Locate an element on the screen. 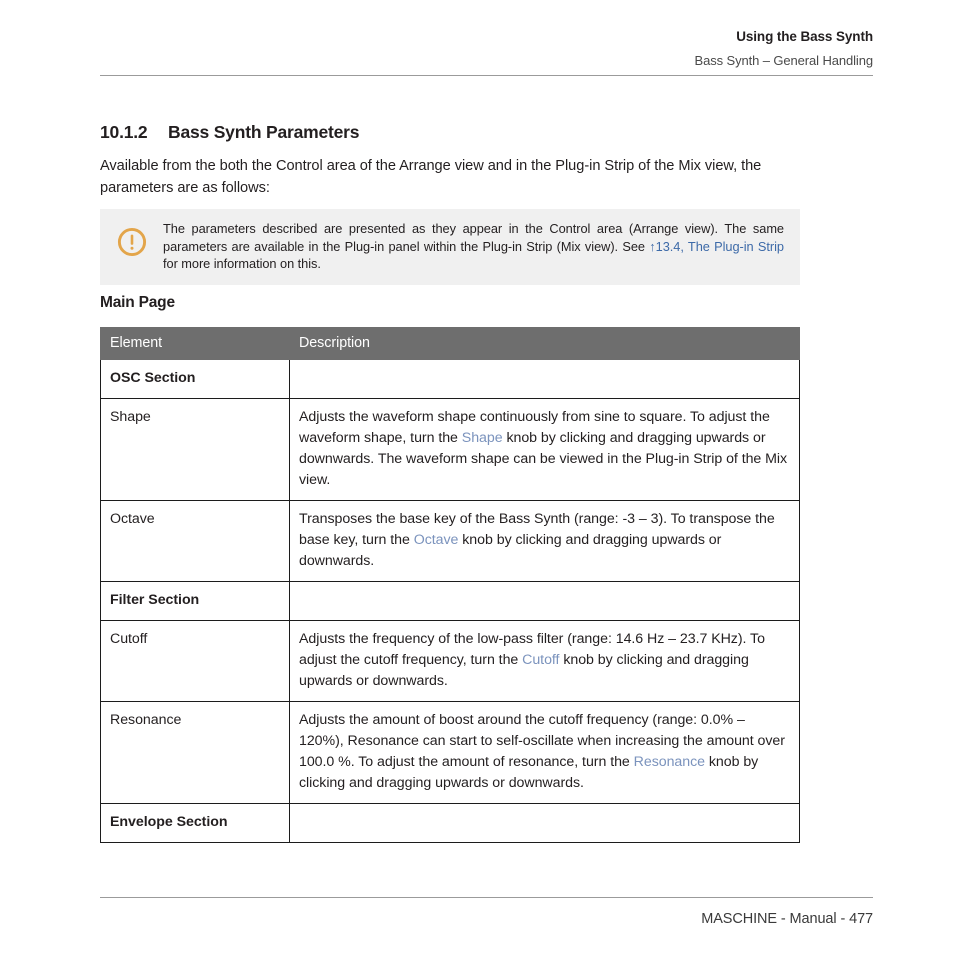  cell-parameter-name: Octave is located at coordinates (195, 541).